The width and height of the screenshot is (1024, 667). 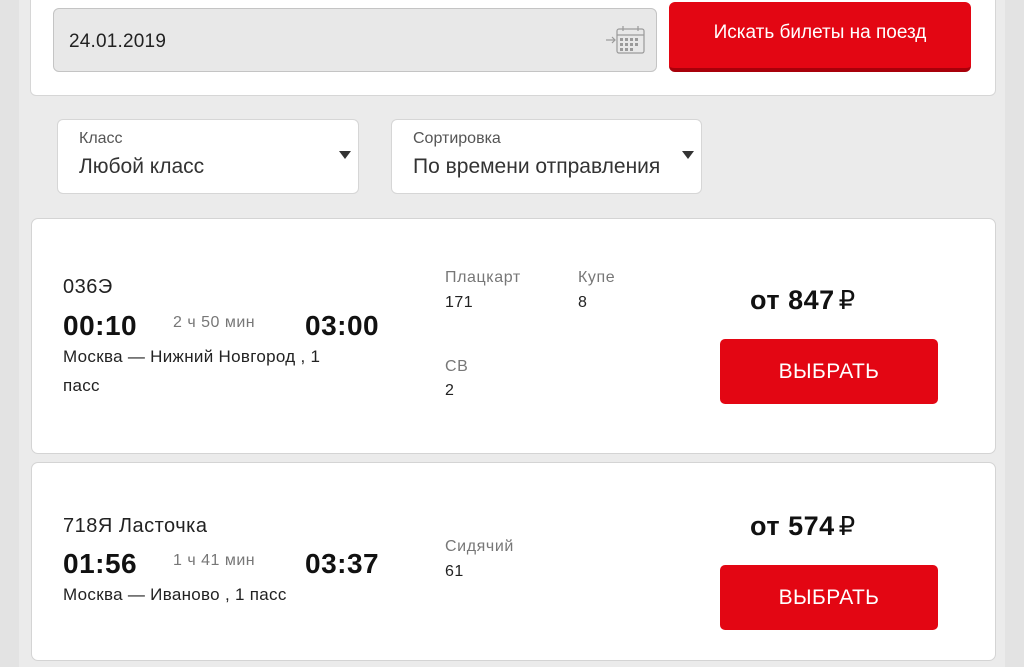 What do you see at coordinates (625, 40) in the screenshot?
I see `calendar-icon` at bounding box center [625, 40].